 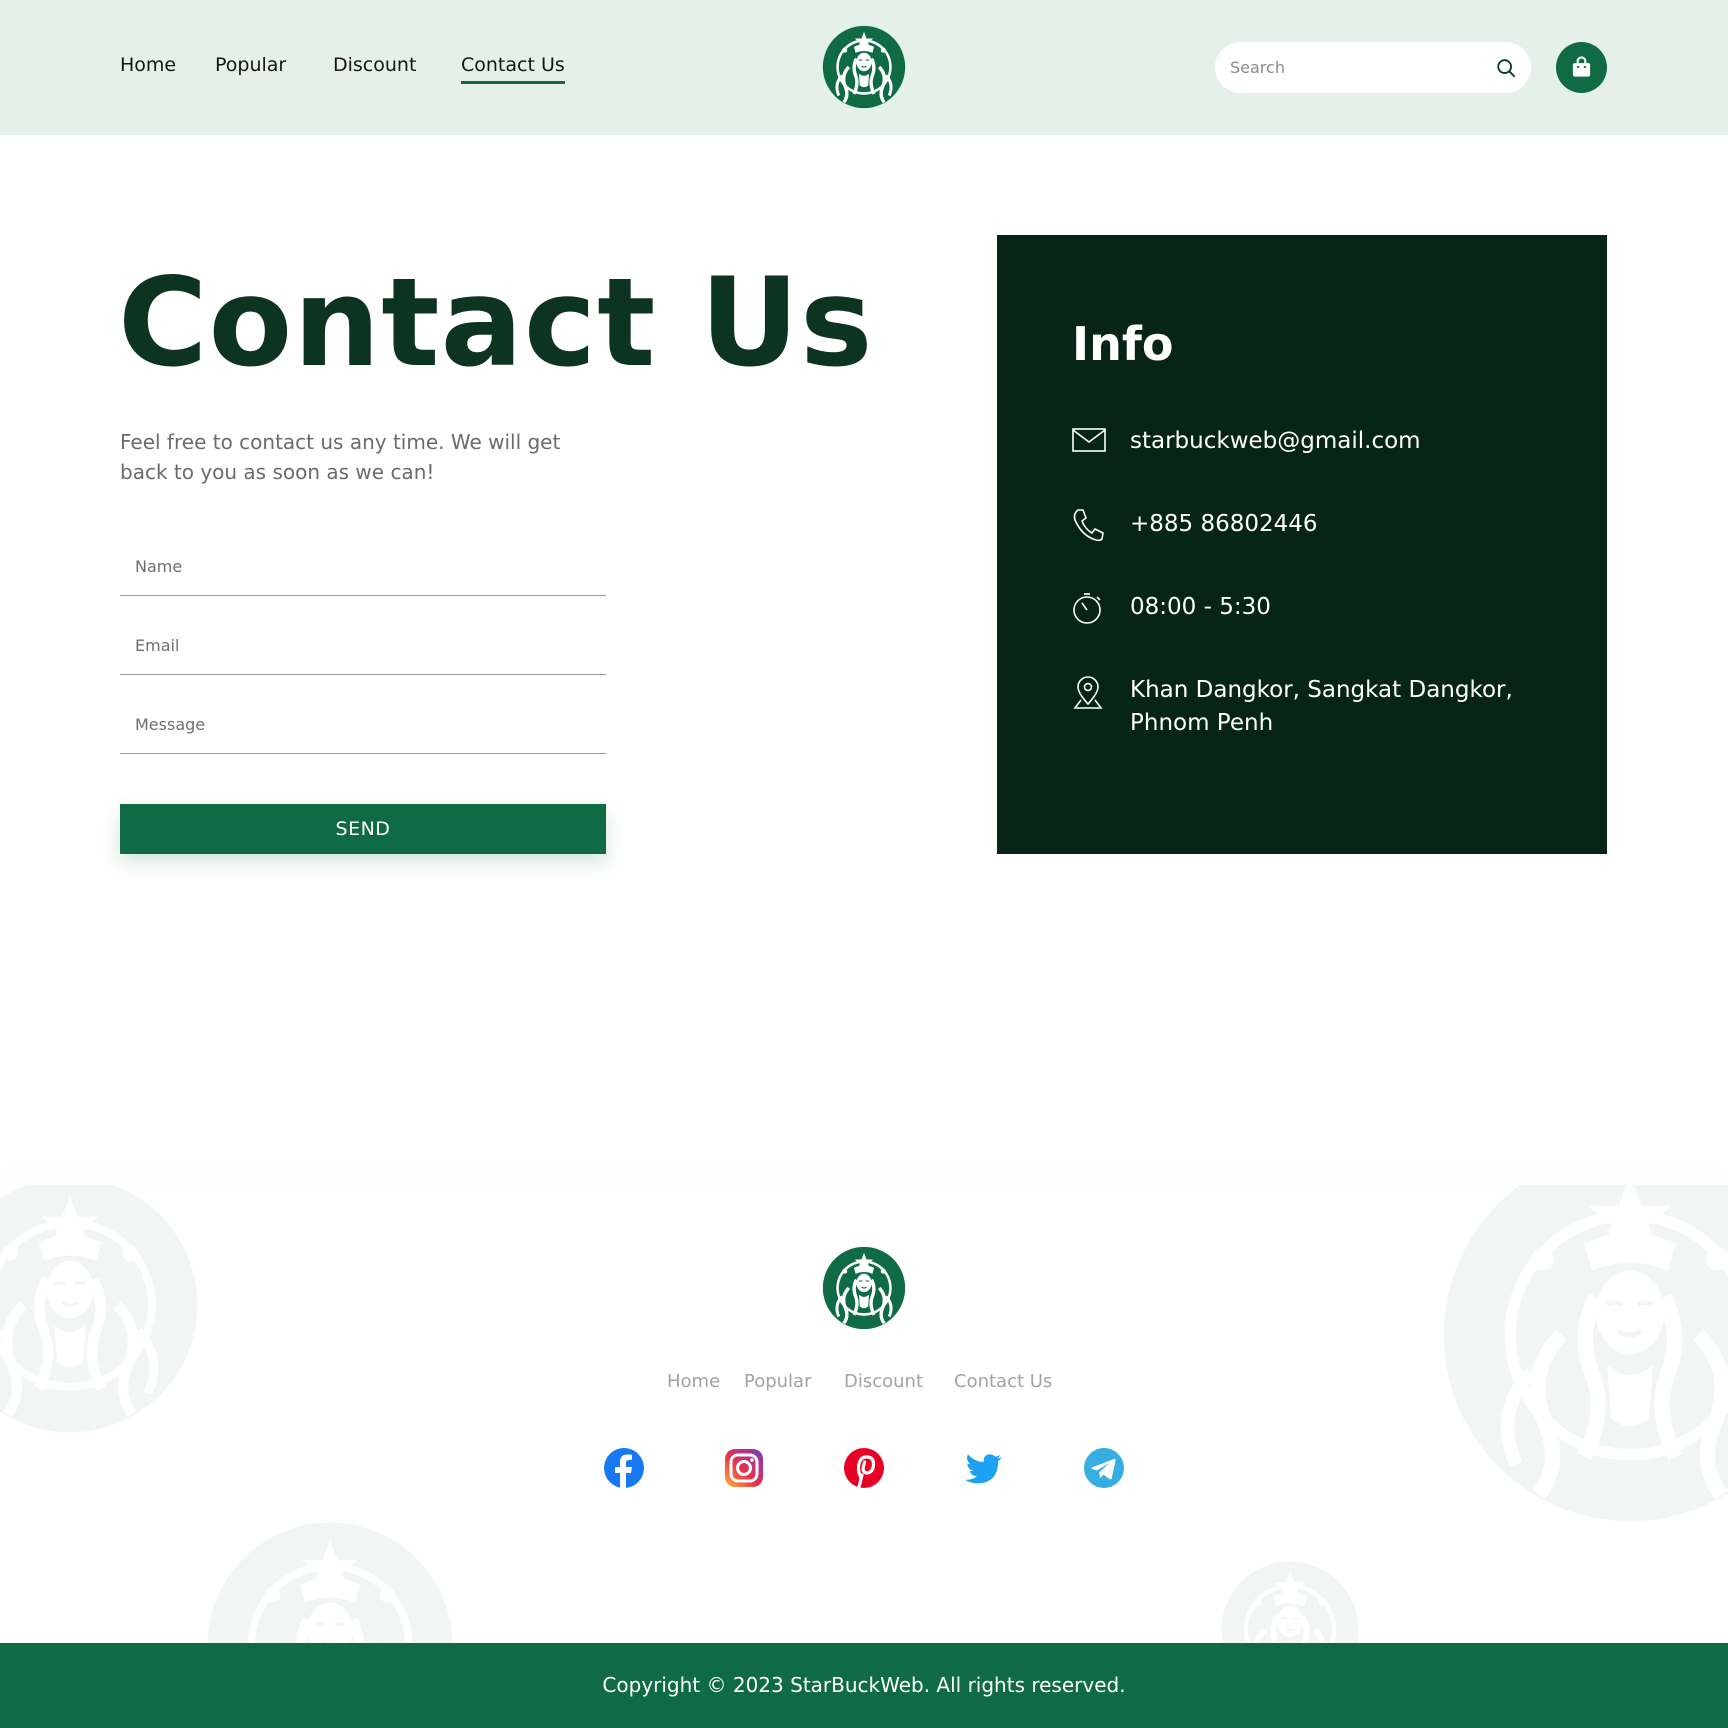 I want to click on footer-nav-discount: Discount, so click(x=883, y=1381).